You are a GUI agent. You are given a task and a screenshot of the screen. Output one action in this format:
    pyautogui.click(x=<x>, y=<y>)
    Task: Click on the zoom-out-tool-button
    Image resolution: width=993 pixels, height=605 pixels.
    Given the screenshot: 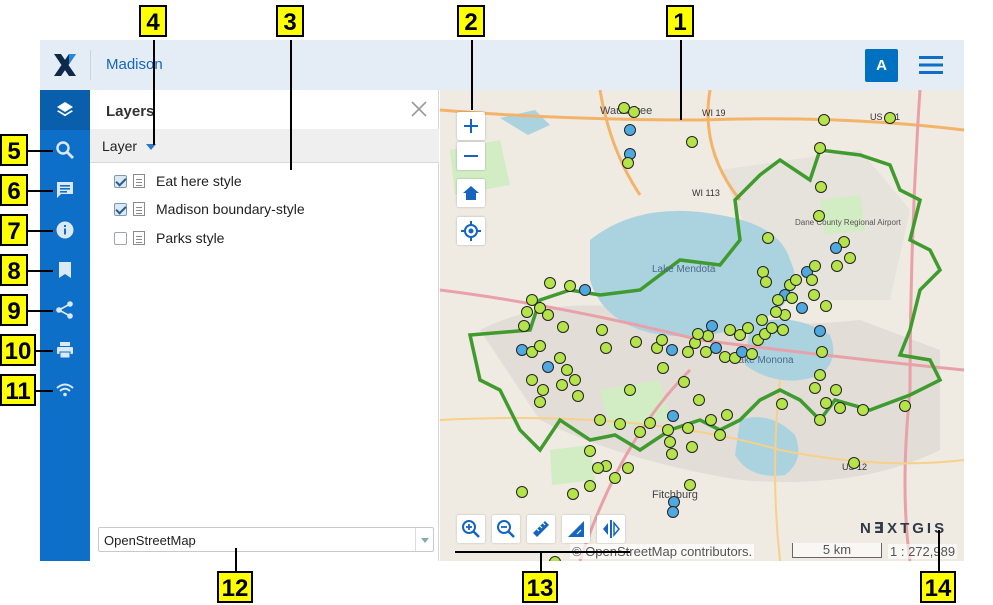 What is the action you would take?
    pyautogui.click(x=506, y=529)
    